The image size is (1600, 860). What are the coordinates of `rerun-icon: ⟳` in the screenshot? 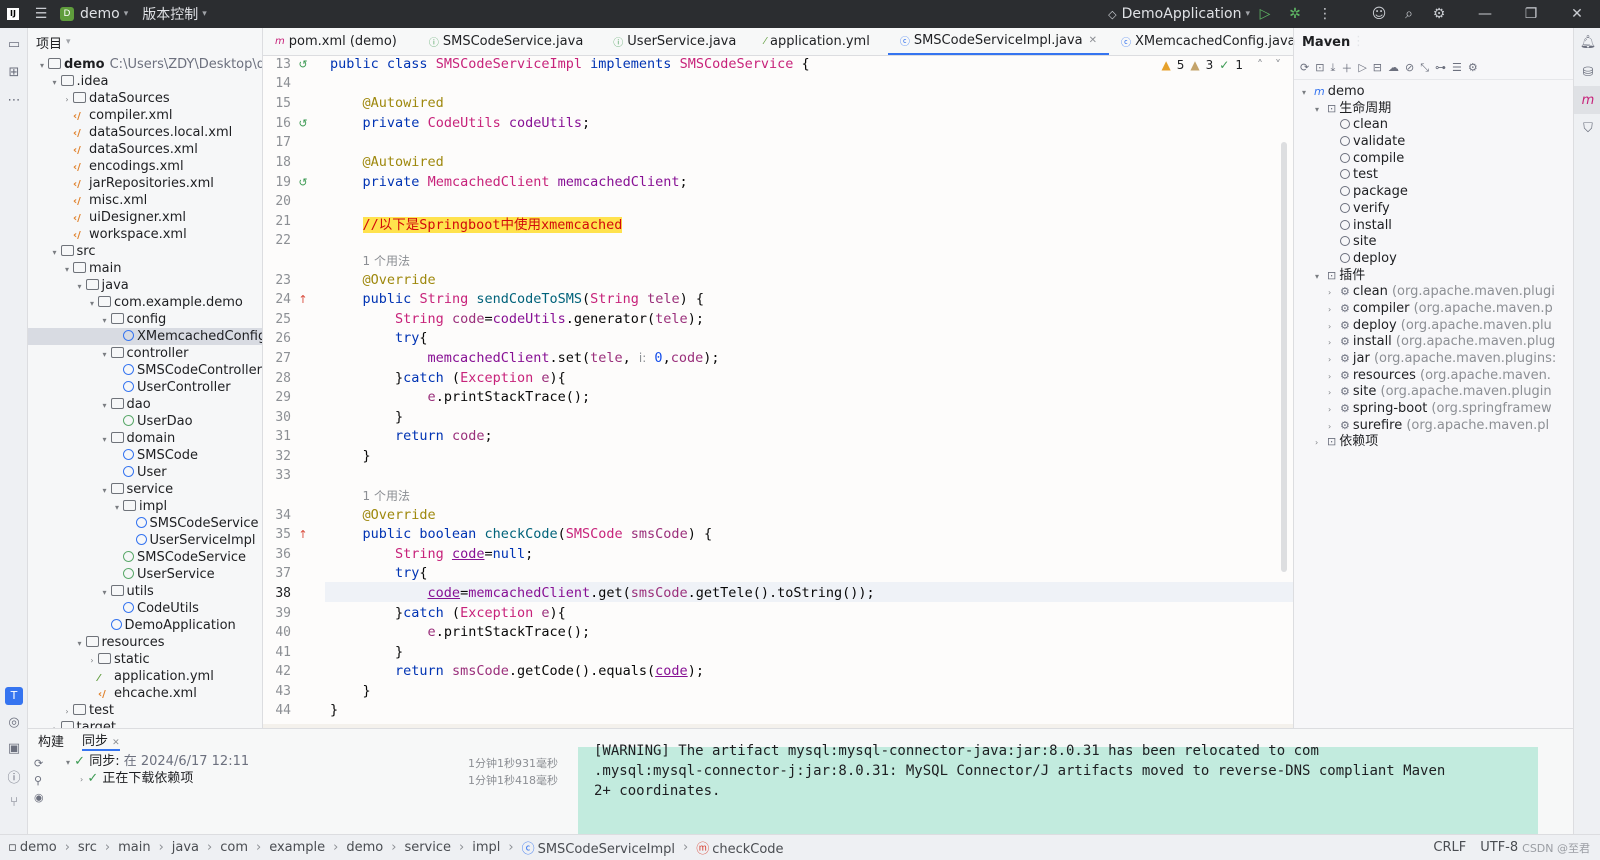 It's located at (39, 763).